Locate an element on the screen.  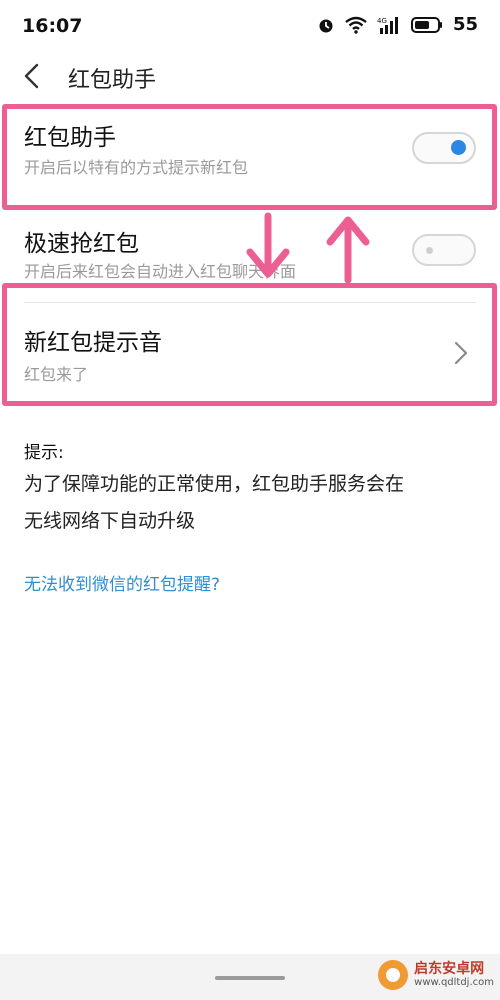
home-indicator is located at coordinates (250, 978).